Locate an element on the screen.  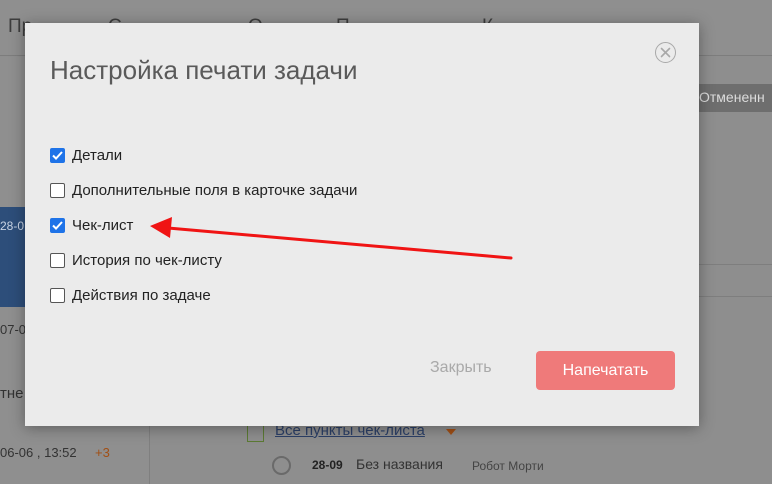
checklist-item-date: 28-09 is located at coordinates (327, 465).